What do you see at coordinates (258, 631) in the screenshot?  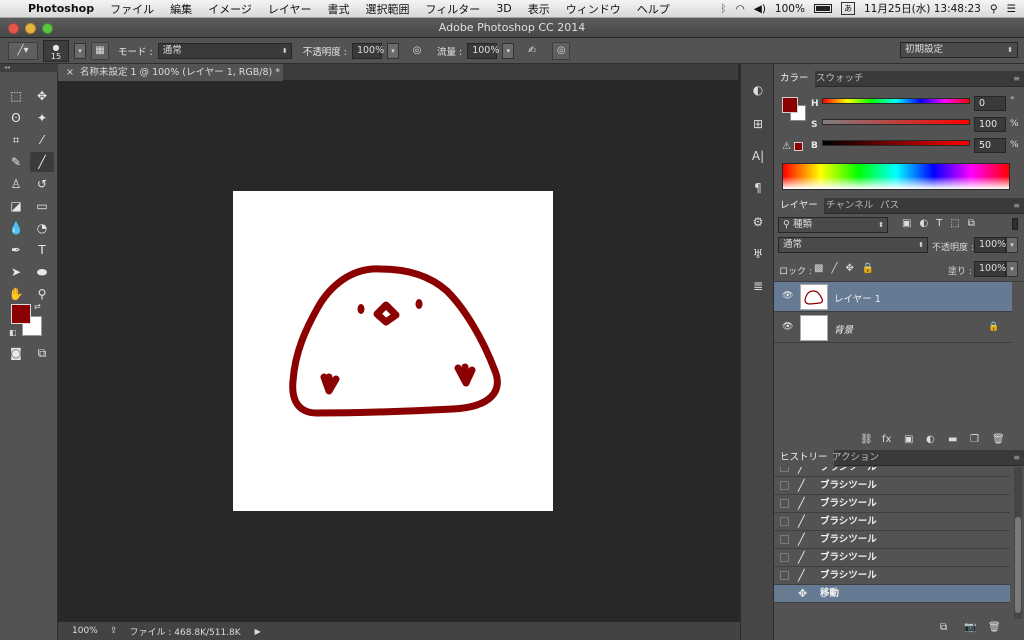 I see `status-menu-arrow-icon: ▶` at bounding box center [258, 631].